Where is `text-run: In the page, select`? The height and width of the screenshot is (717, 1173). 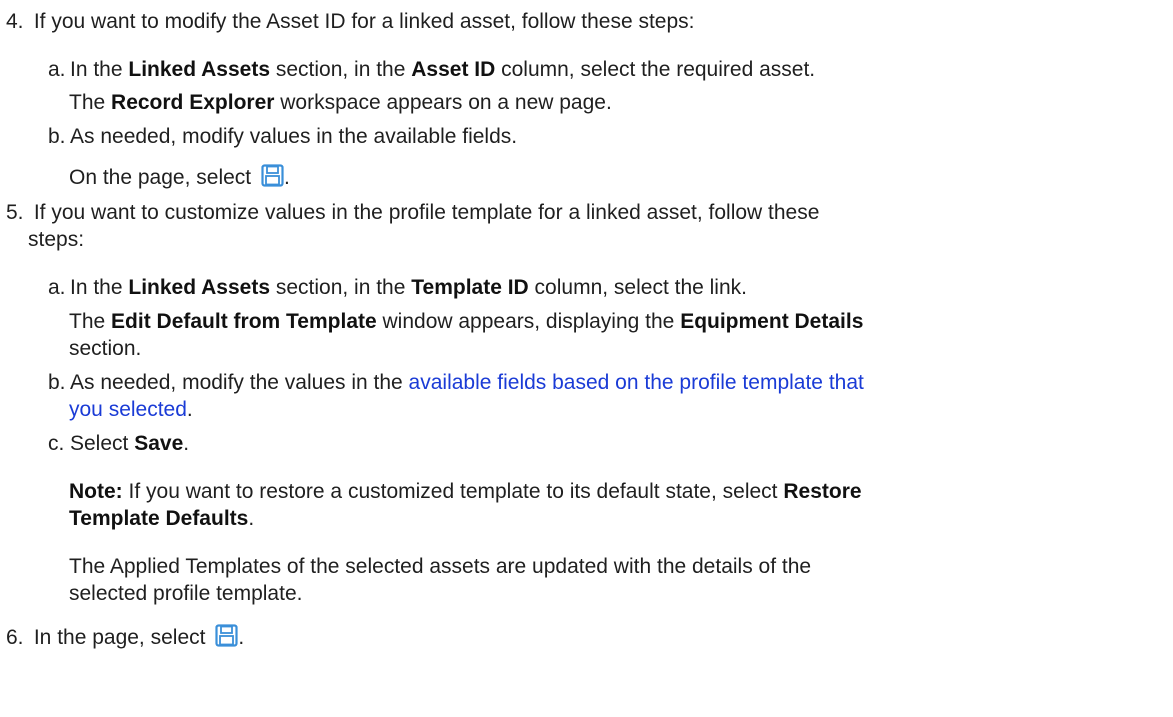
text-run: In the page, select is located at coordinates (122, 637).